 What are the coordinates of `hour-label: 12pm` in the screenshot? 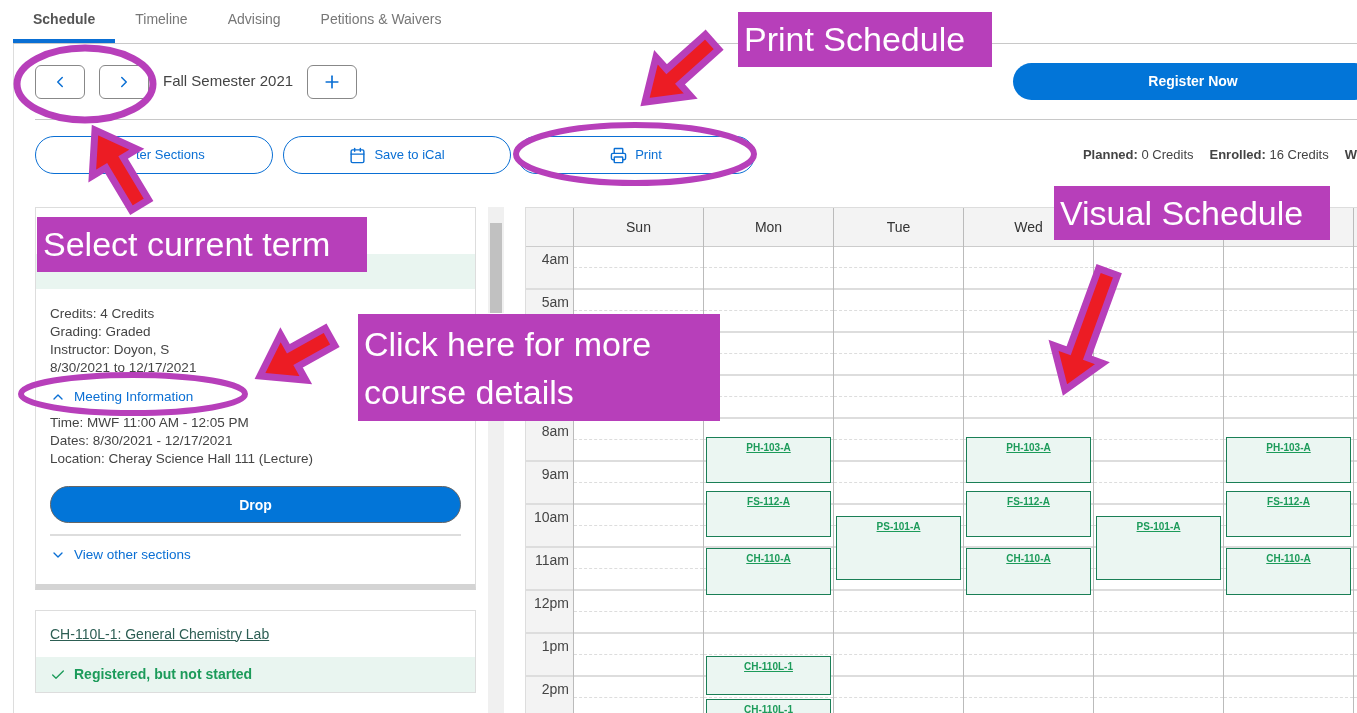 It's located at (551, 603).